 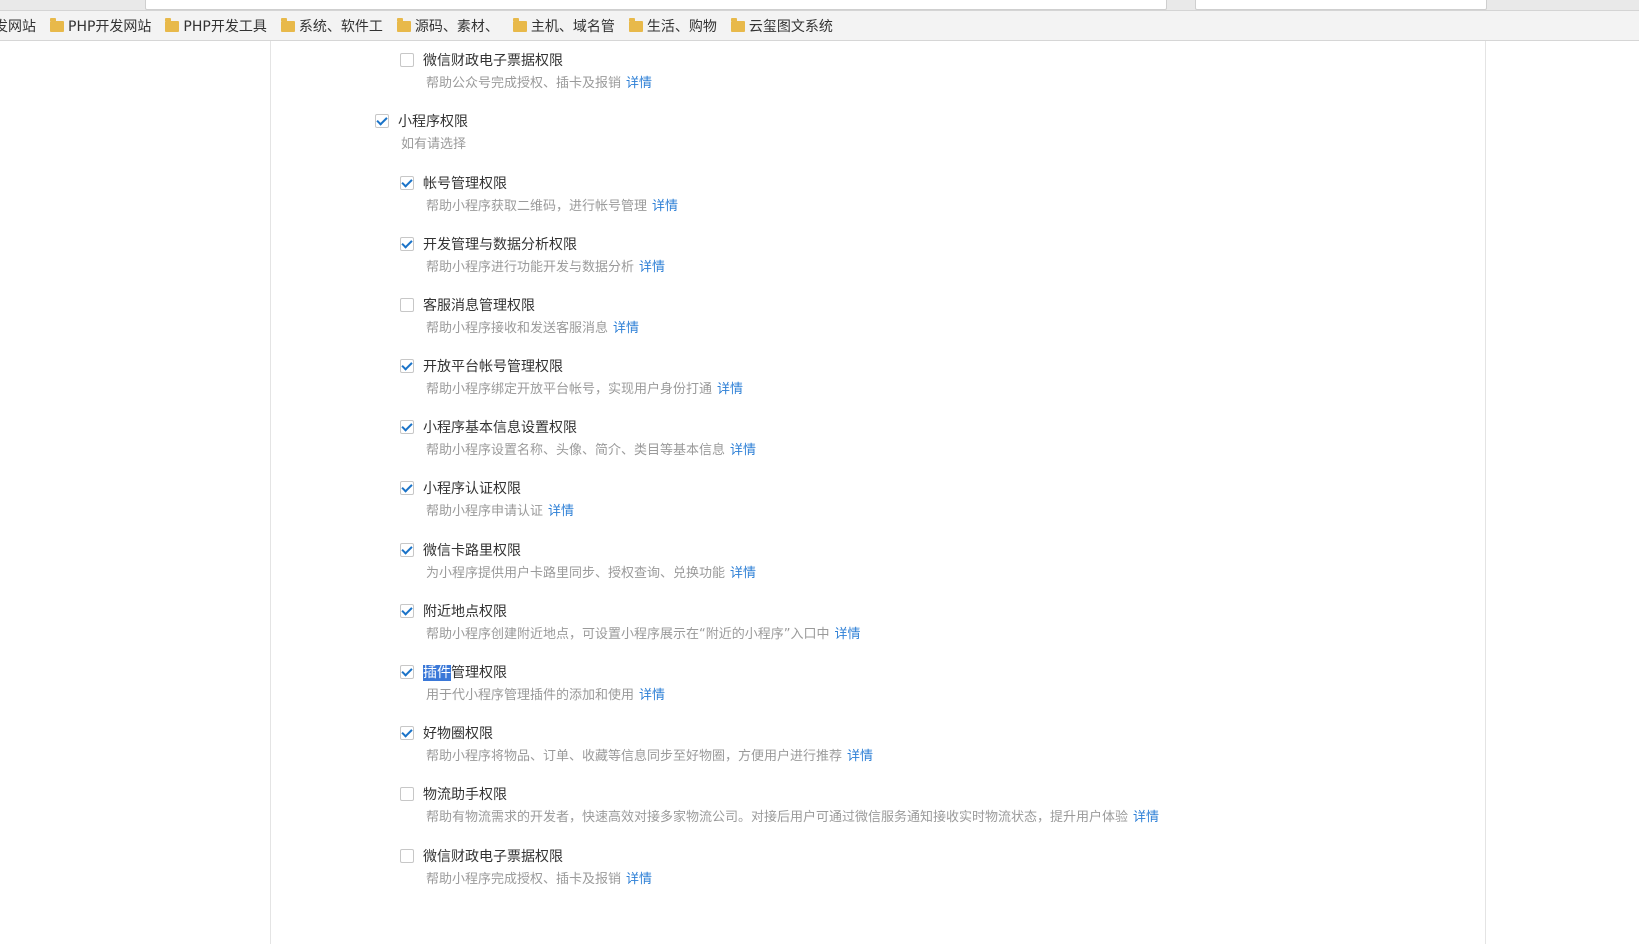 I want to click on bookmark-7: 云玺图文系统, so click(x=781, y=26).